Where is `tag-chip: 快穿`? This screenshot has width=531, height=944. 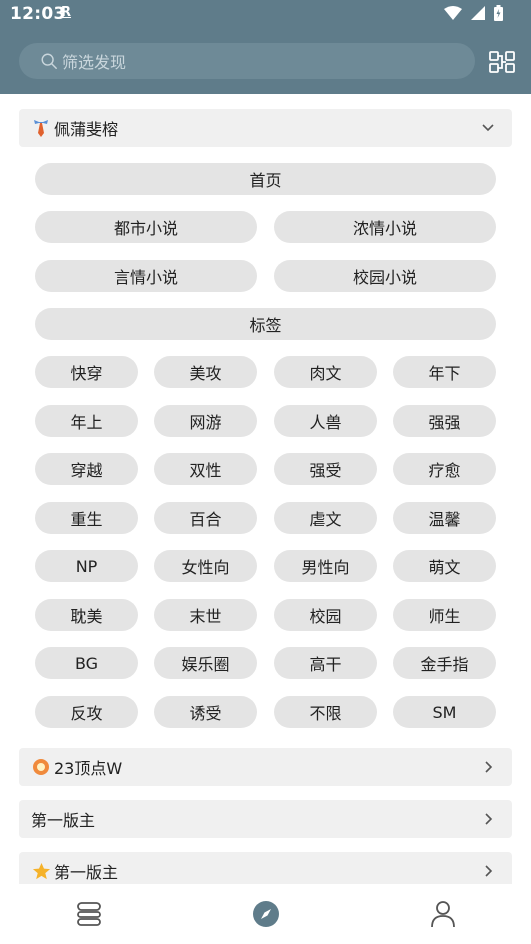 tag-chip: 快穿 is located at coordinates (86, 372).